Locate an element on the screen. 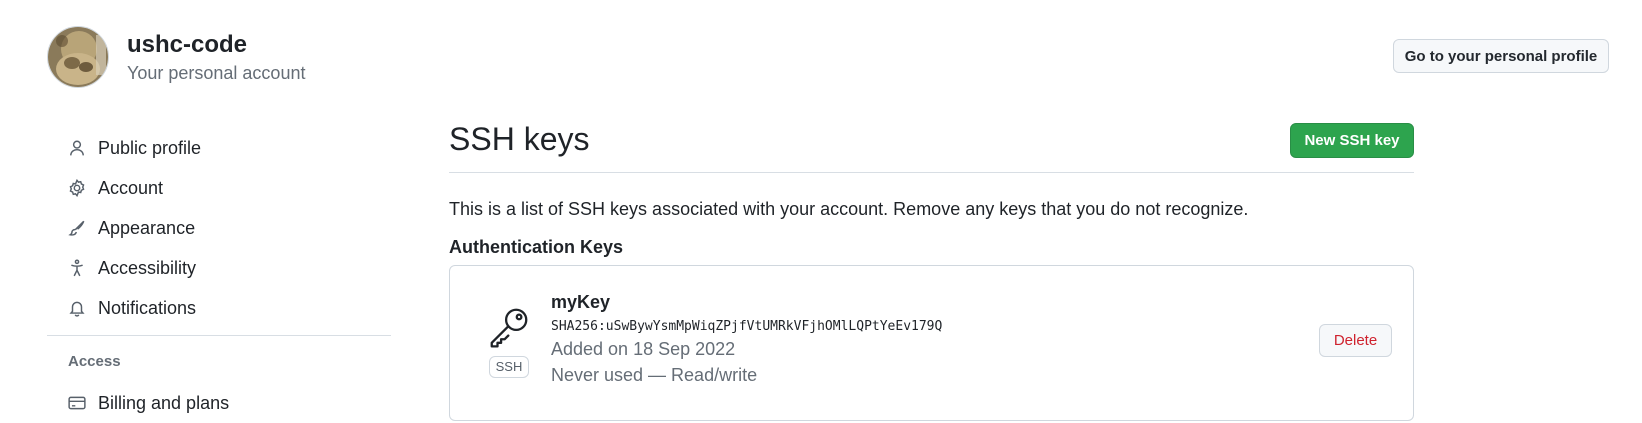  page-title: SSH keys is located at coordinates (519, 139).